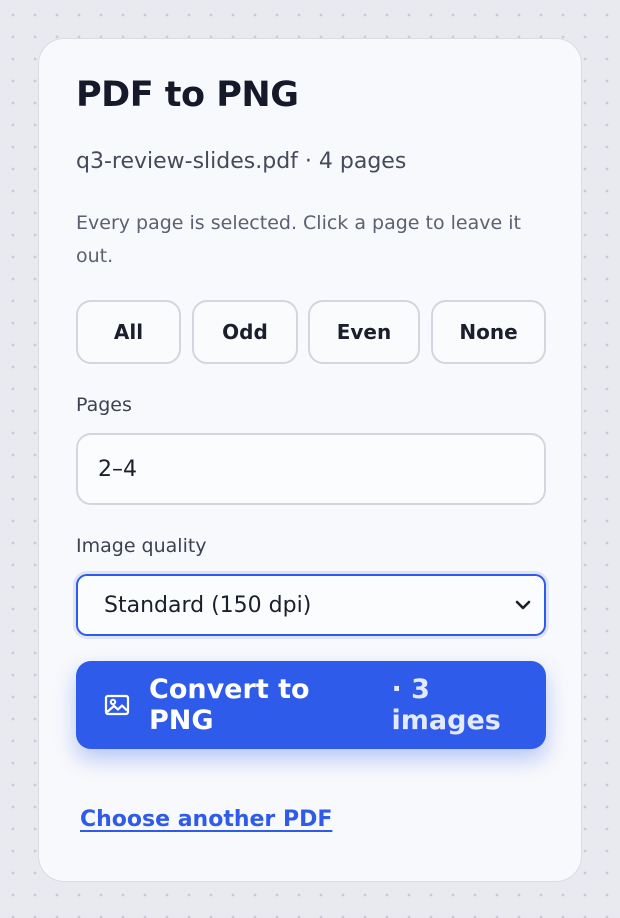 Image resolution: width=620 pixels, height=918 pixels. I want to click on chevron-down-icon, so click(523, 605).